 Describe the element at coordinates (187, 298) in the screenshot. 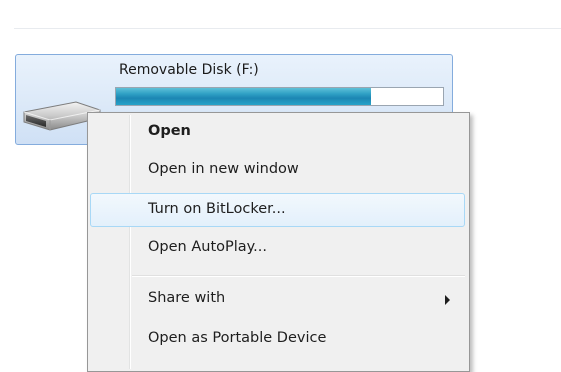

I see `menu-item-label: Share with` at that location.